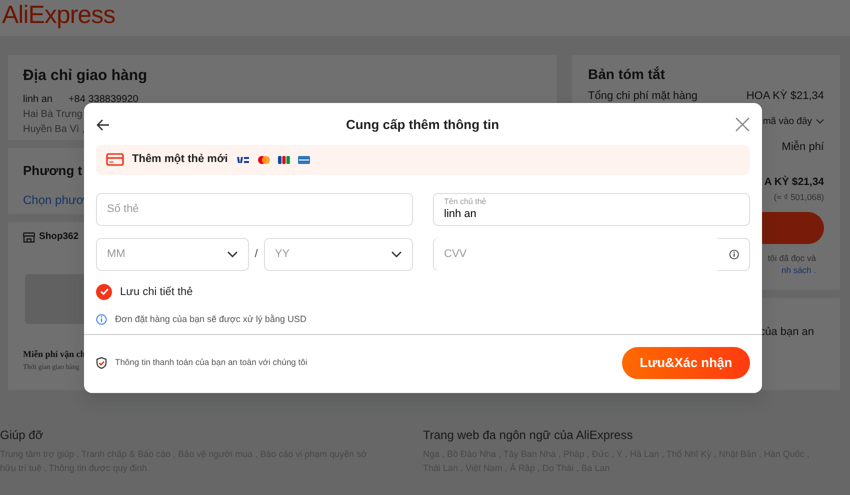 The width and height of the screenshot is (850, 495). Describe the element at coordinates (423, 125) in the screenshot. I see `dialog-title: Cung cấp thêm thông tin` at that location.